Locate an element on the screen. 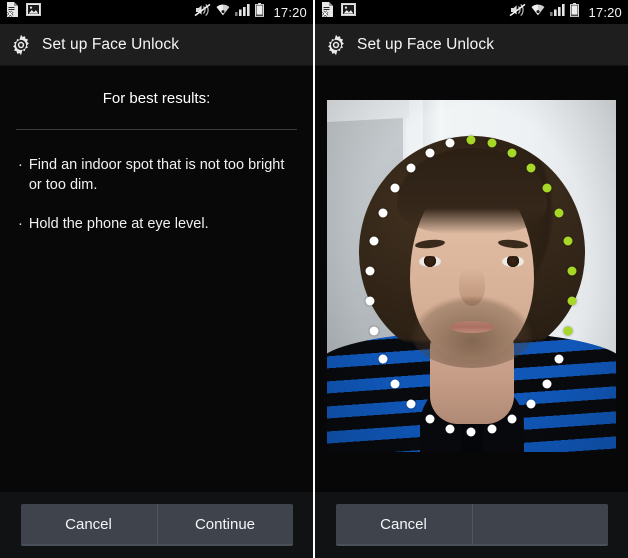 This screenshot has height=558, width=628. continue-button: Continue is located at coordinates (224, 524).